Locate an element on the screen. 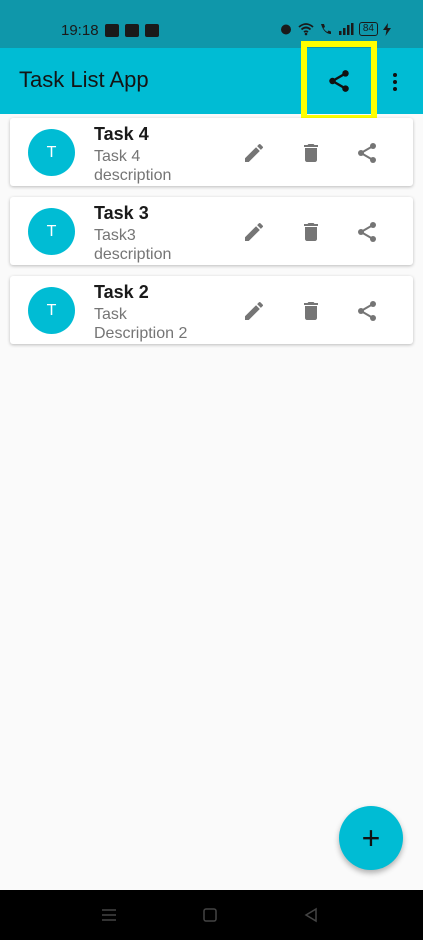 The height and width of the screenshot is (940, 423). app-bar: Task List App is located at coordinates (211, 81).